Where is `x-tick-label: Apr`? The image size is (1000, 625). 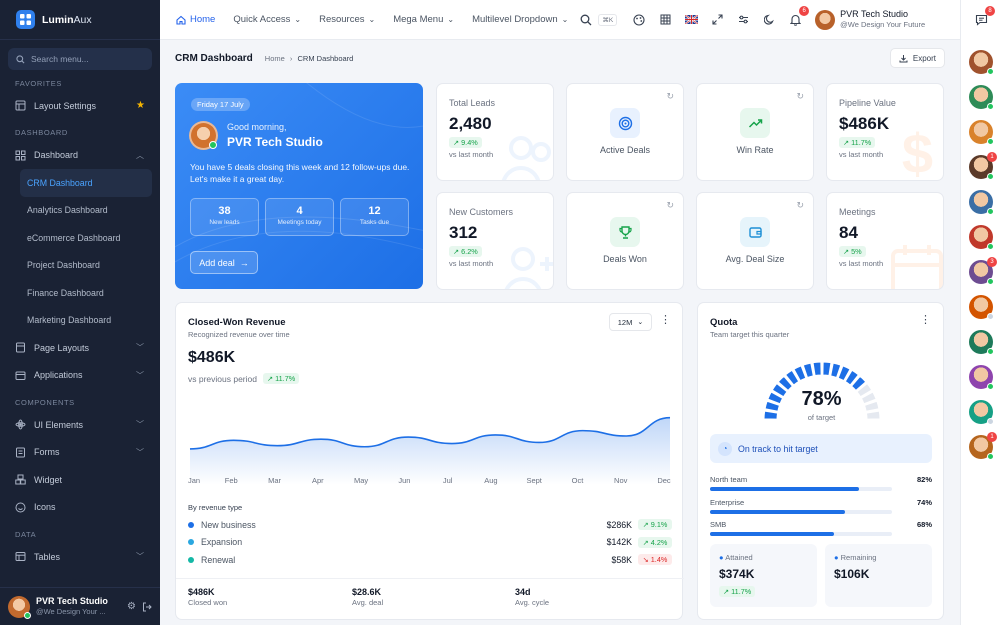
x-tick-label: Apr is located at coordinates (317, 480).